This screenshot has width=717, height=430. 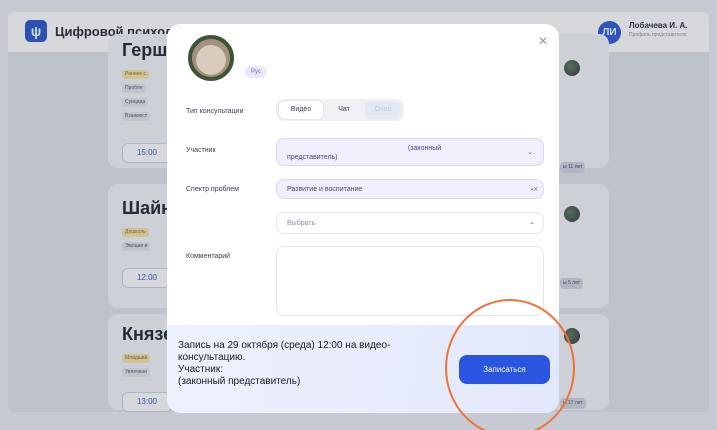 What do you see at coordinates (543, 42) in the screenshot?
I see `close-icon: ×` at bounding box center [543, 42].